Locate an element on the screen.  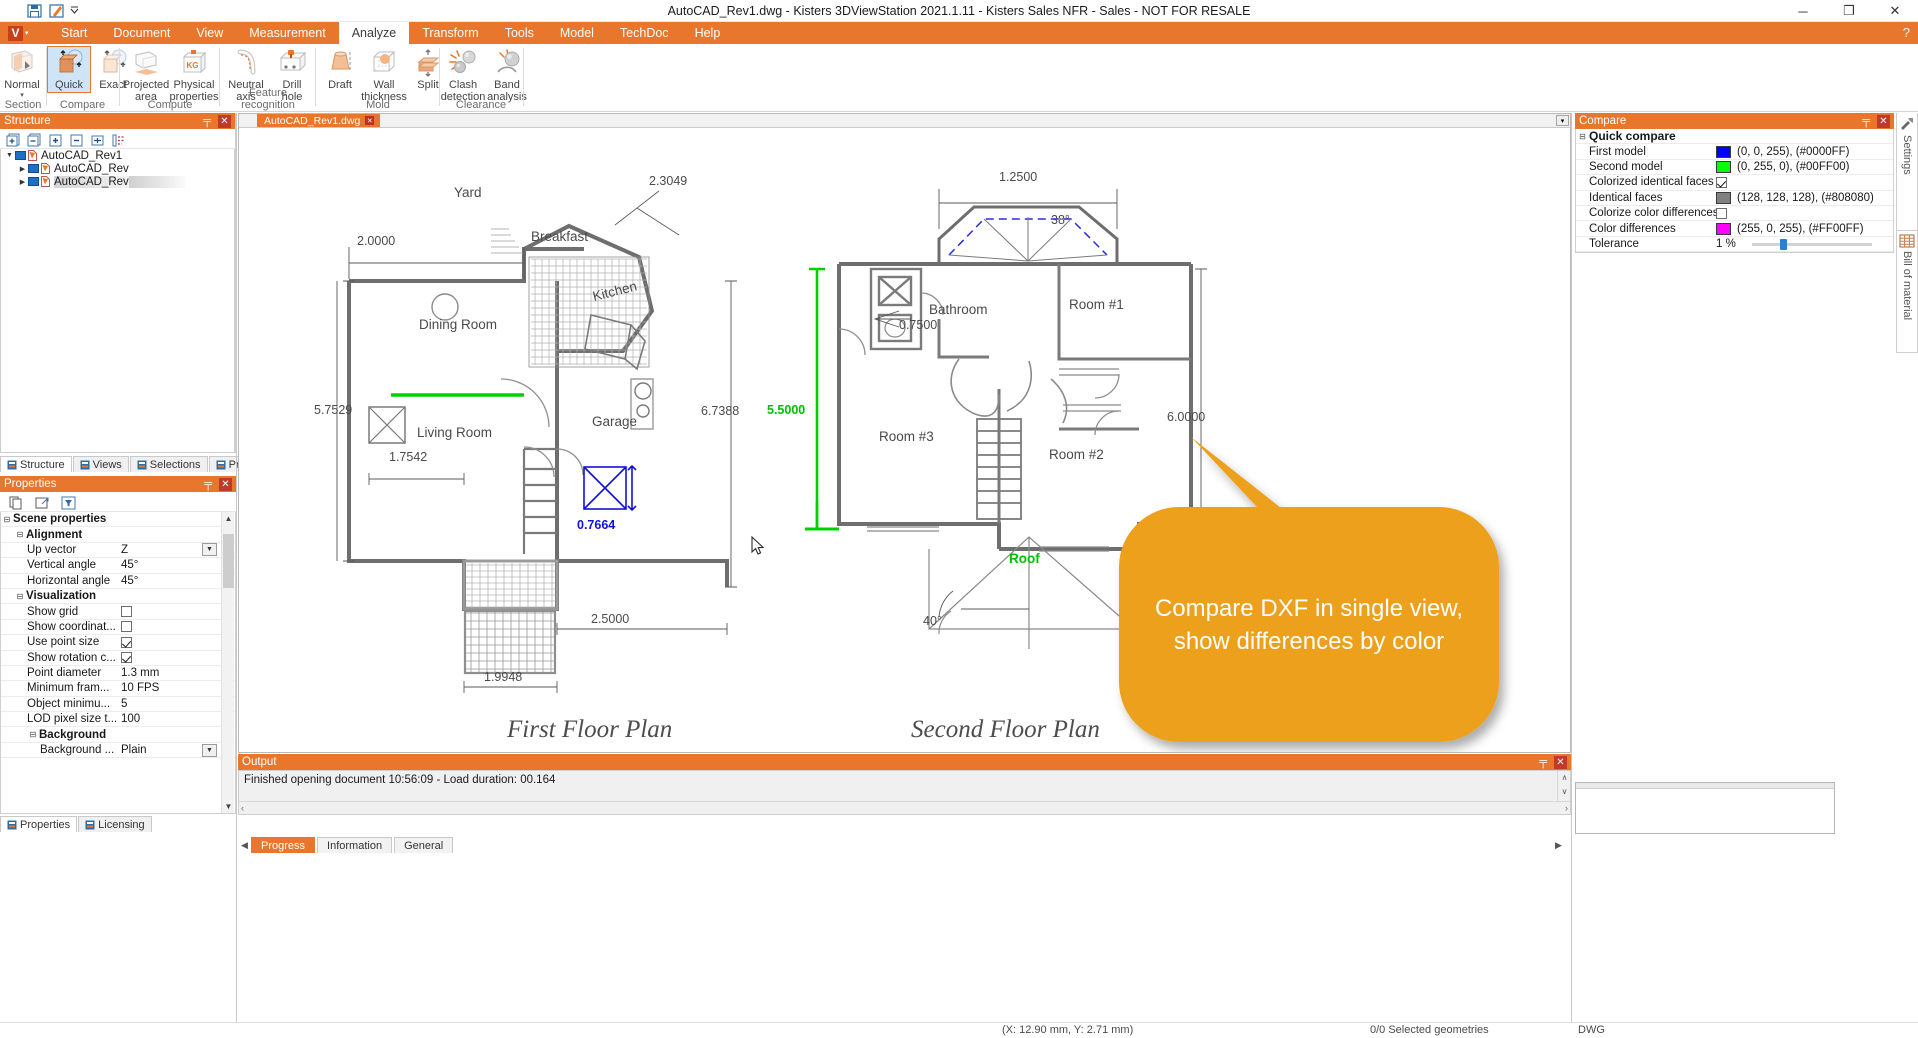
ribbon-tab-tools: Tools is located at coordinates (519, 33).